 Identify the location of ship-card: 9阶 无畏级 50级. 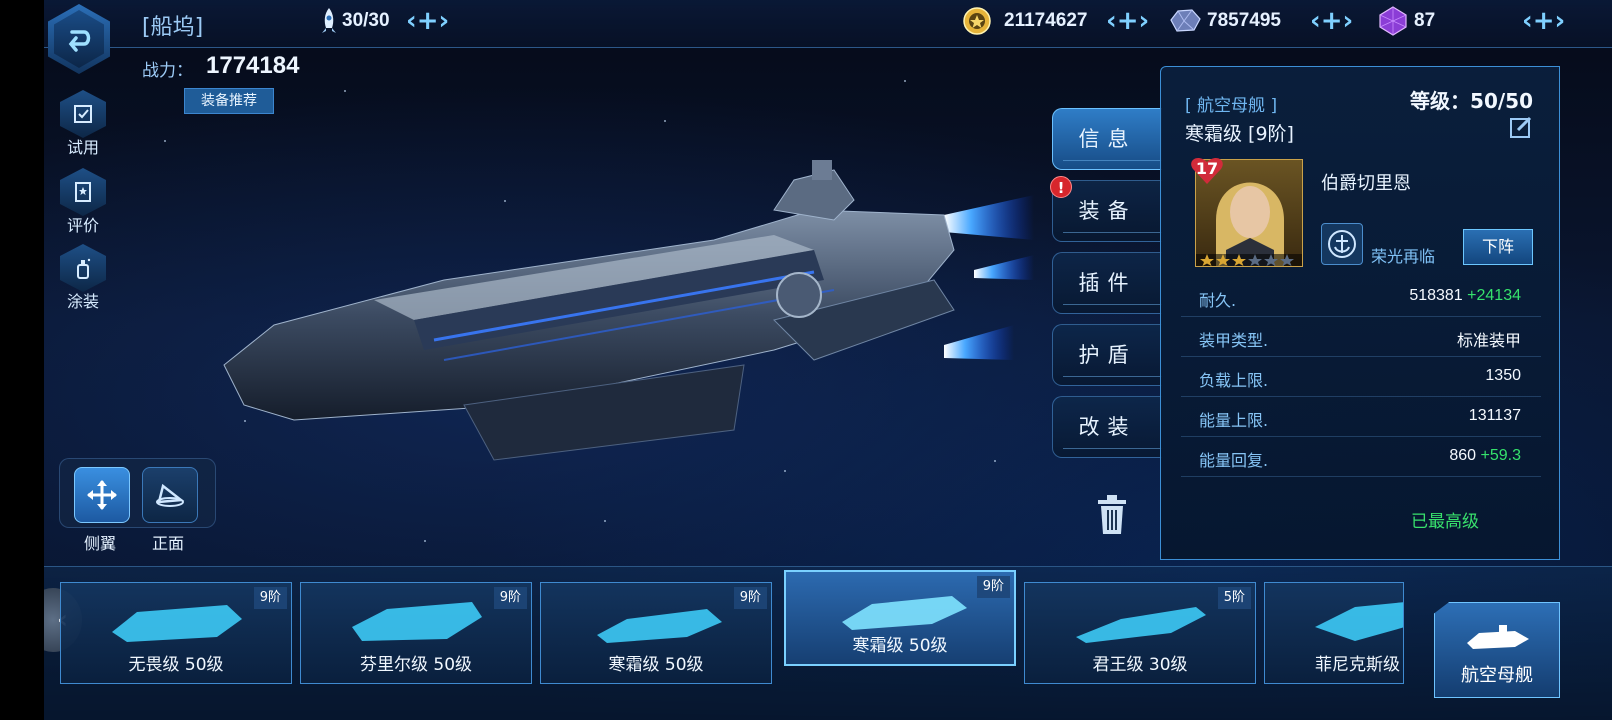
(176, 633).